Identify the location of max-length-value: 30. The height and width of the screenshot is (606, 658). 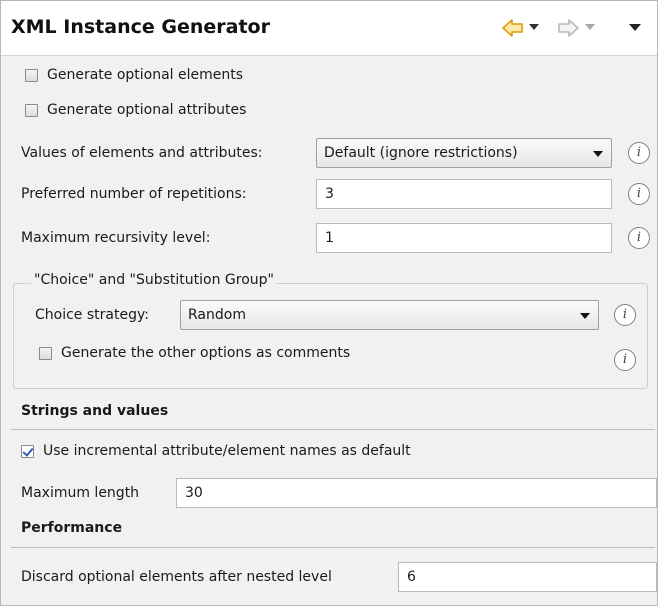
(194, 493).